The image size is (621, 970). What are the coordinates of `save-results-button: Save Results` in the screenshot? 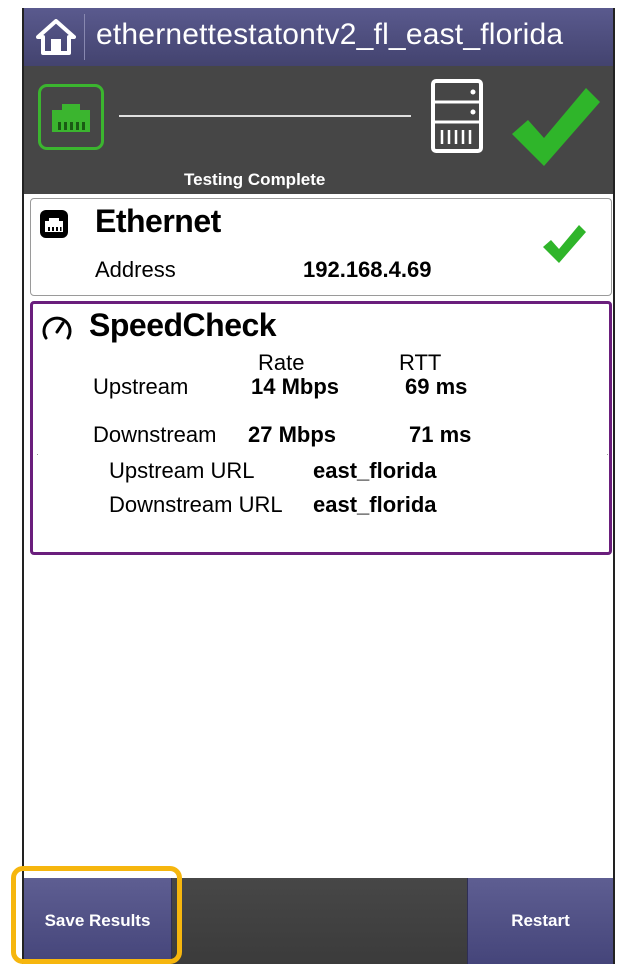 It's located at (98, 921).